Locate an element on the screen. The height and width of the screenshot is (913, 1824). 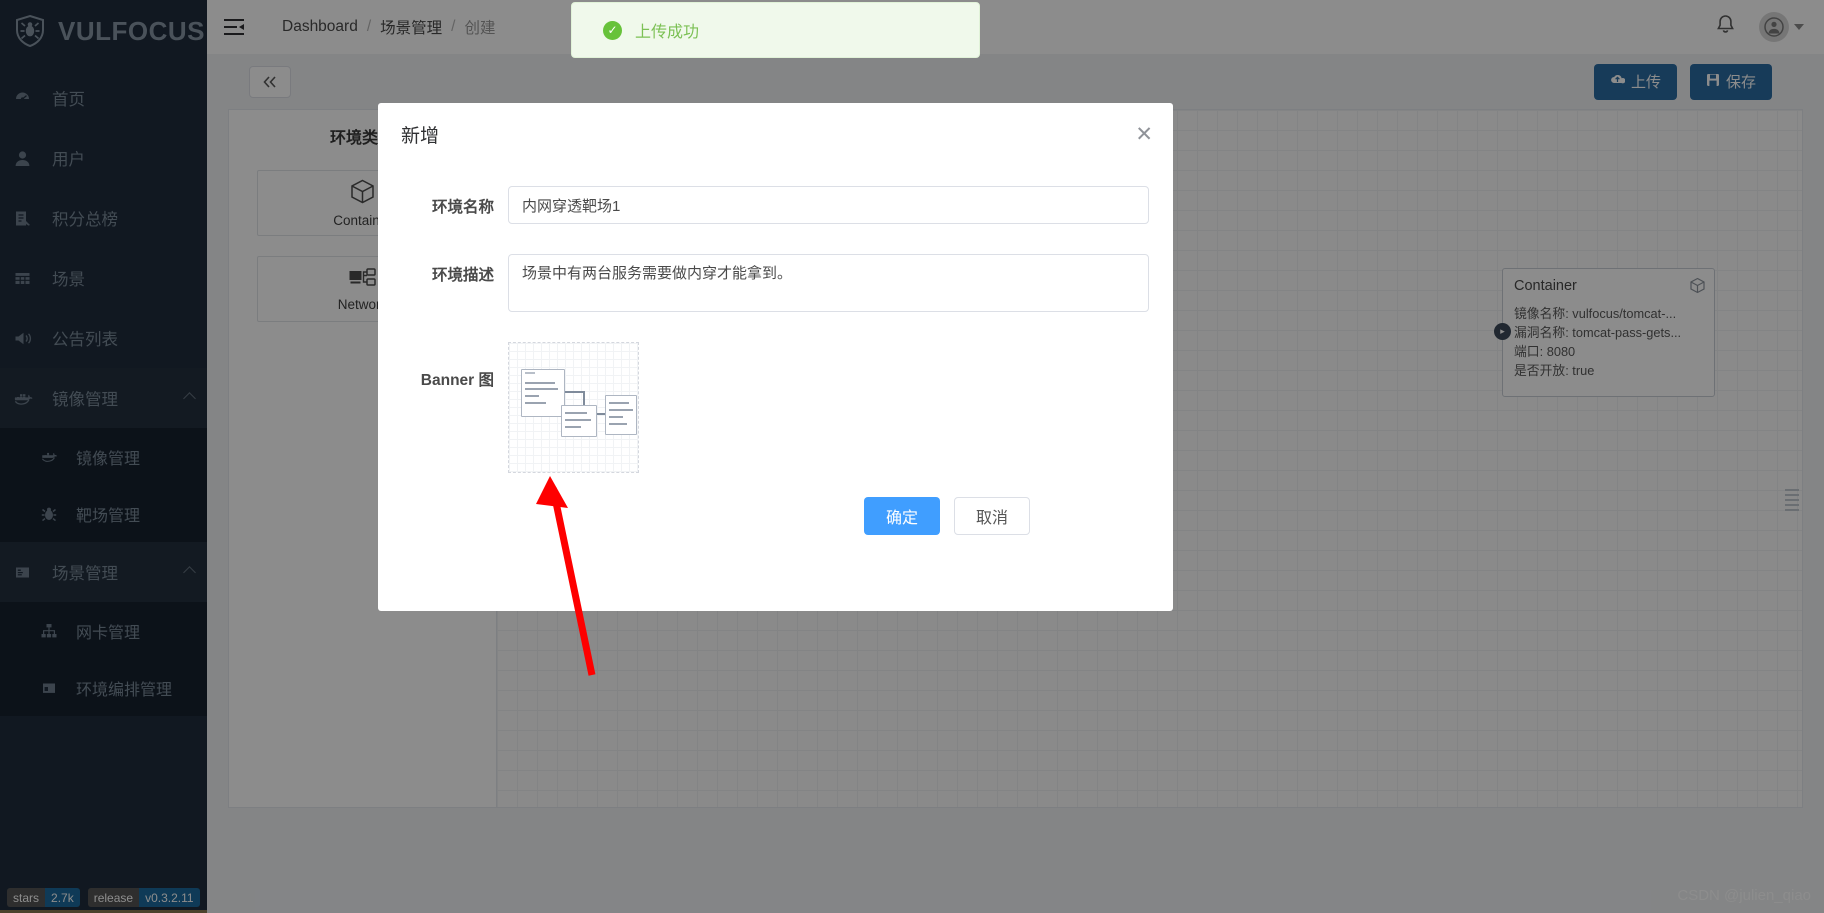
description-field-label: 环境描述 is located at coordinates (462, 275).